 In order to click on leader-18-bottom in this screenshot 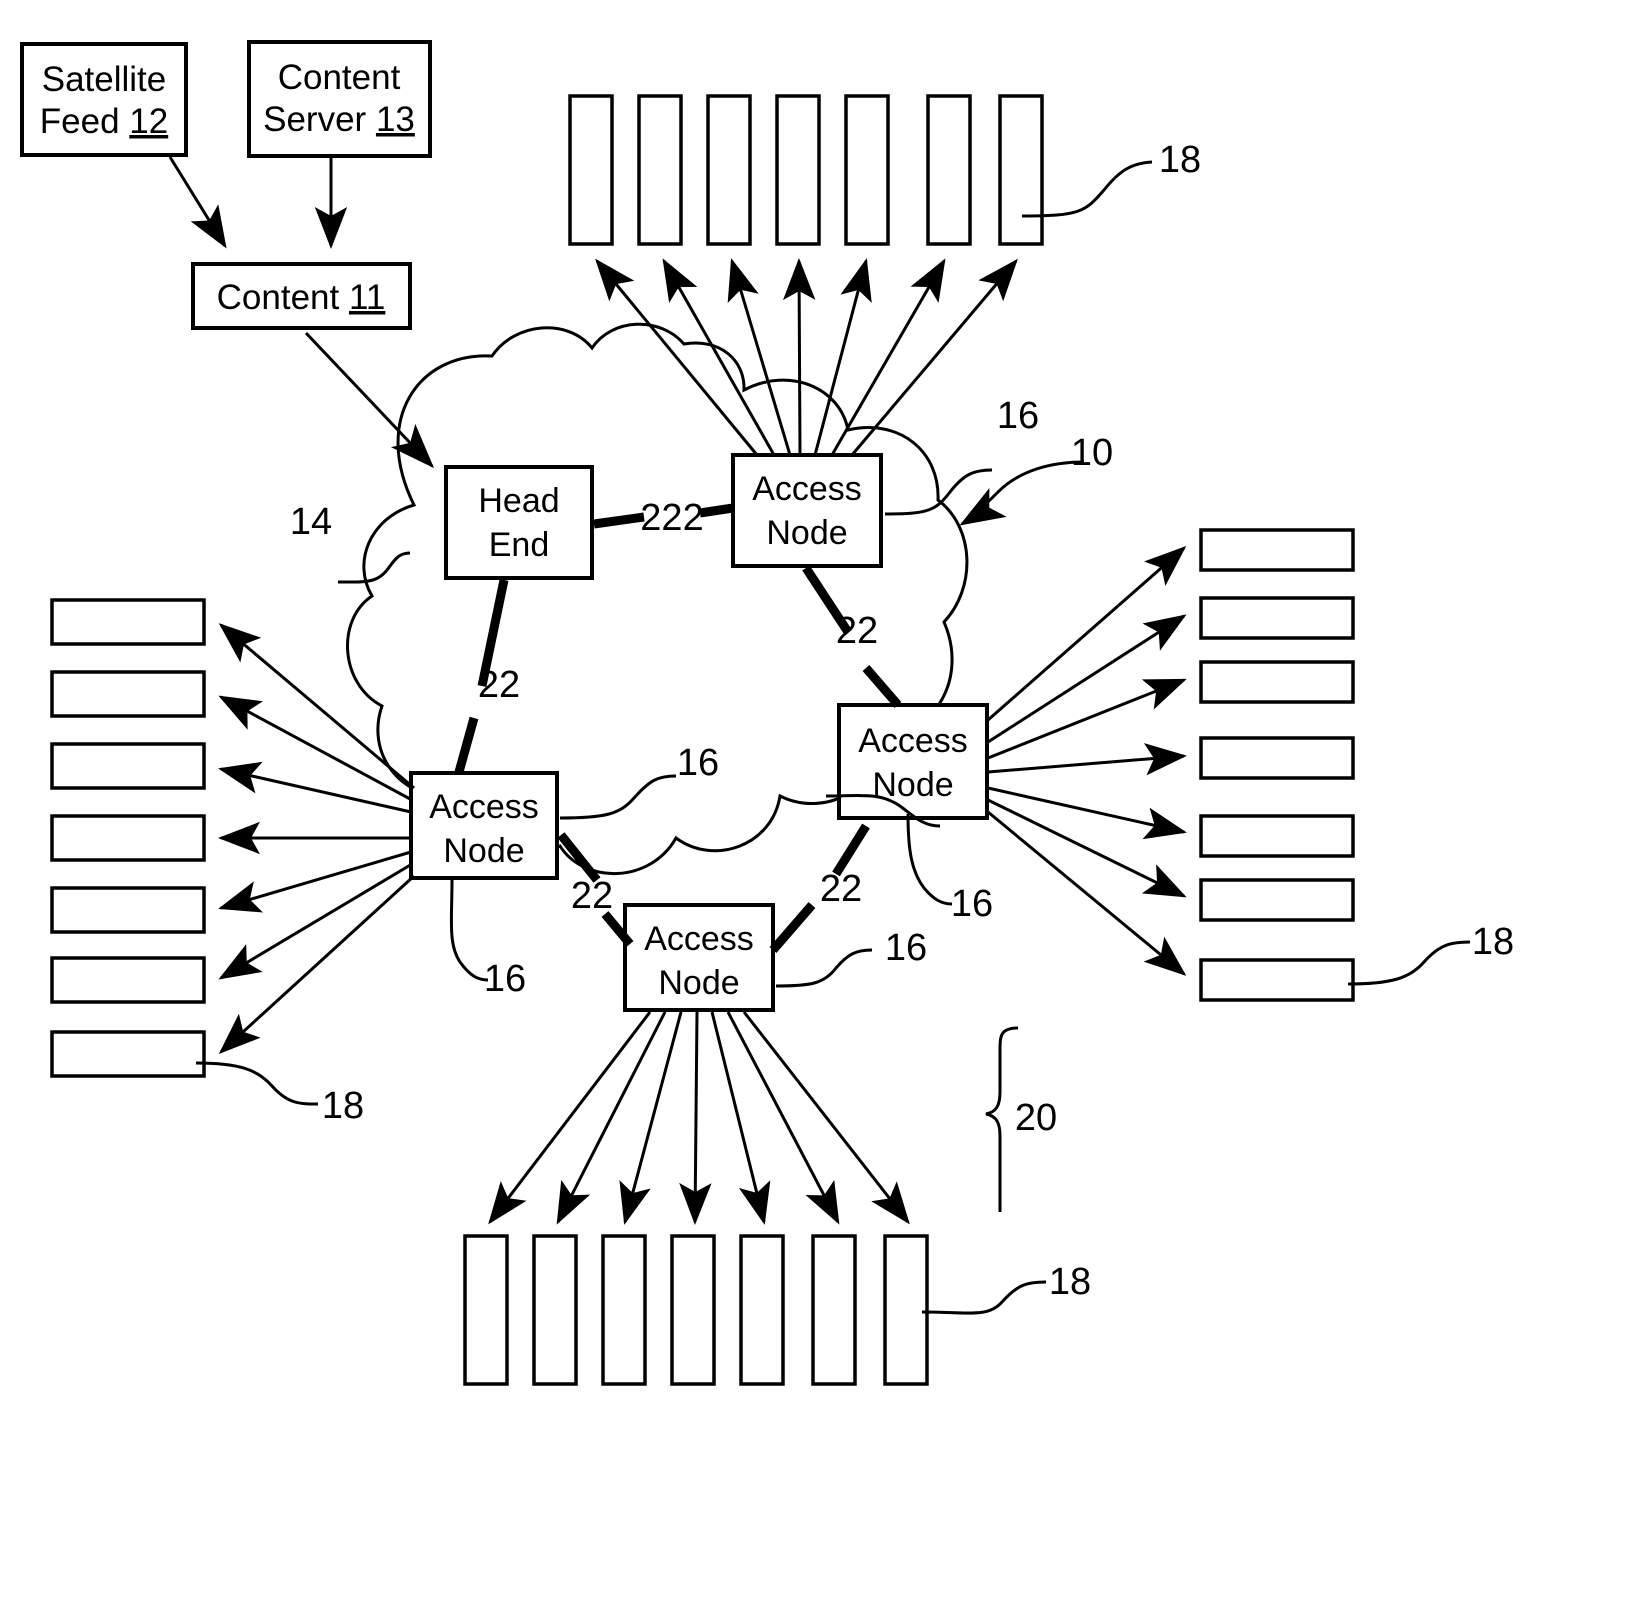, I will do `click(984, 1297)`.